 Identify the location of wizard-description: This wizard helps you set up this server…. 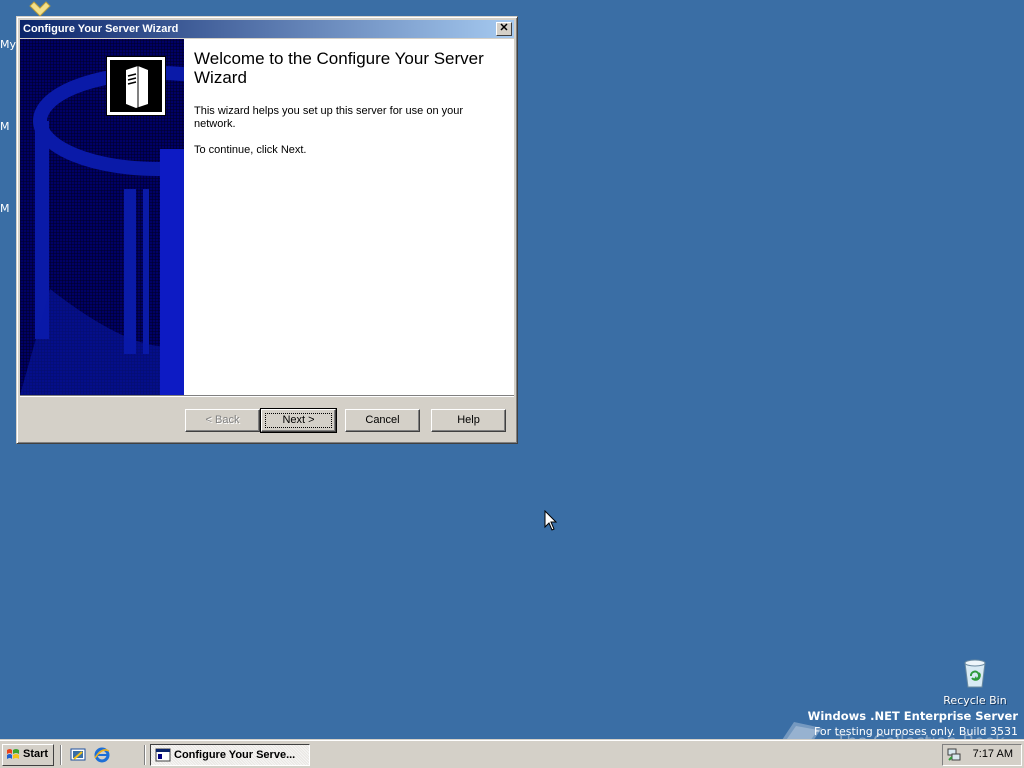
(329, 117).